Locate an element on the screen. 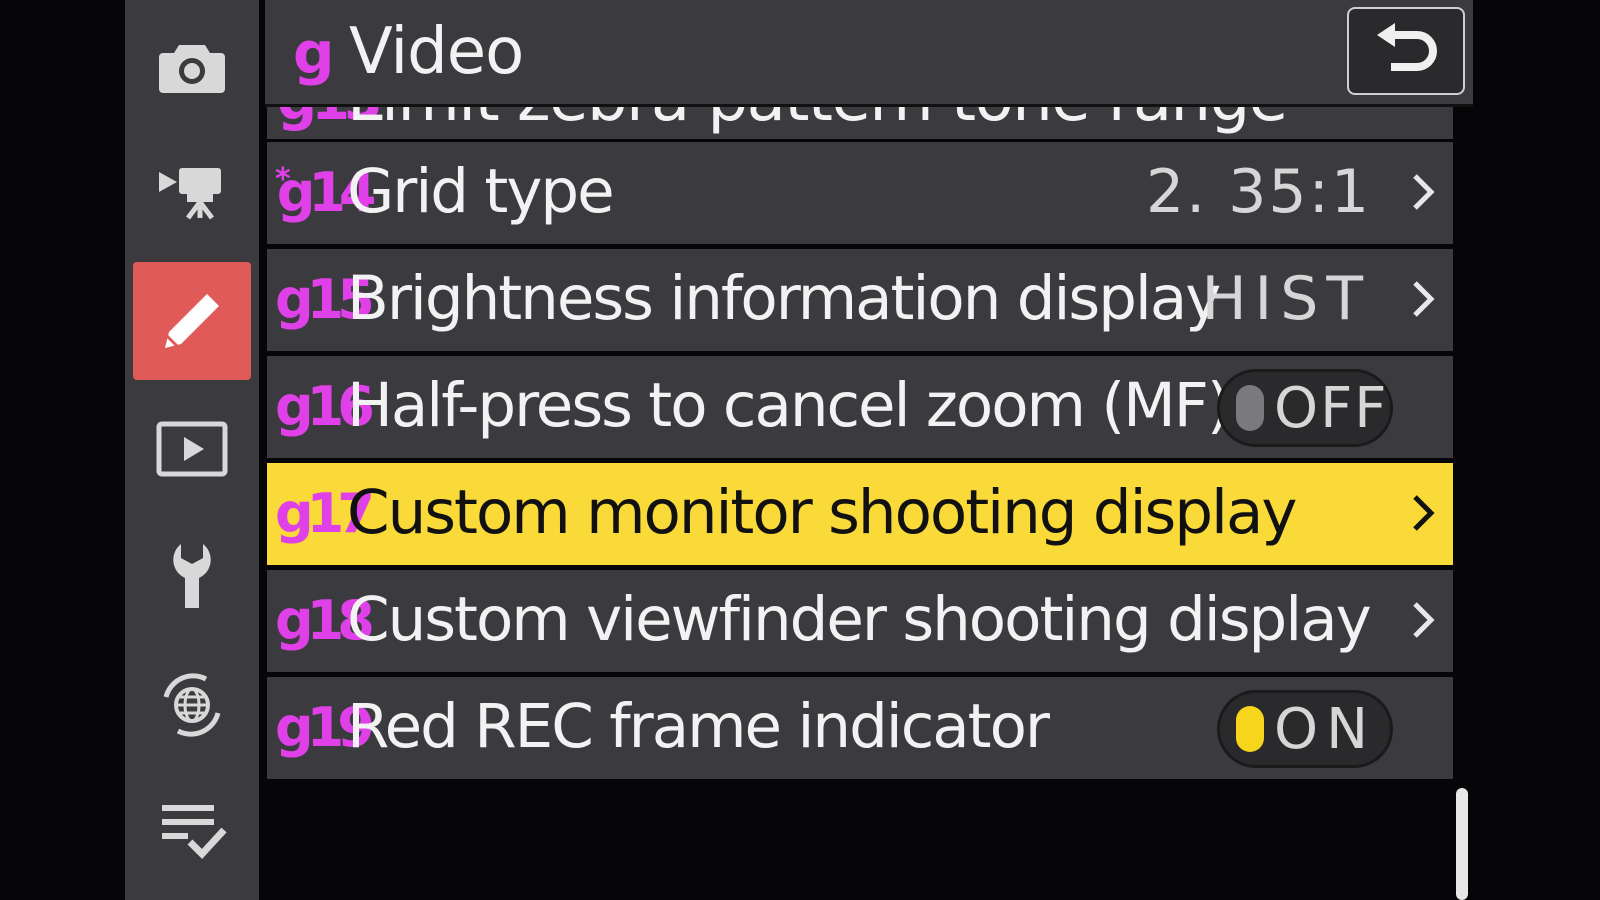  menu-section-letter: g is located at coordinates (314, 53).